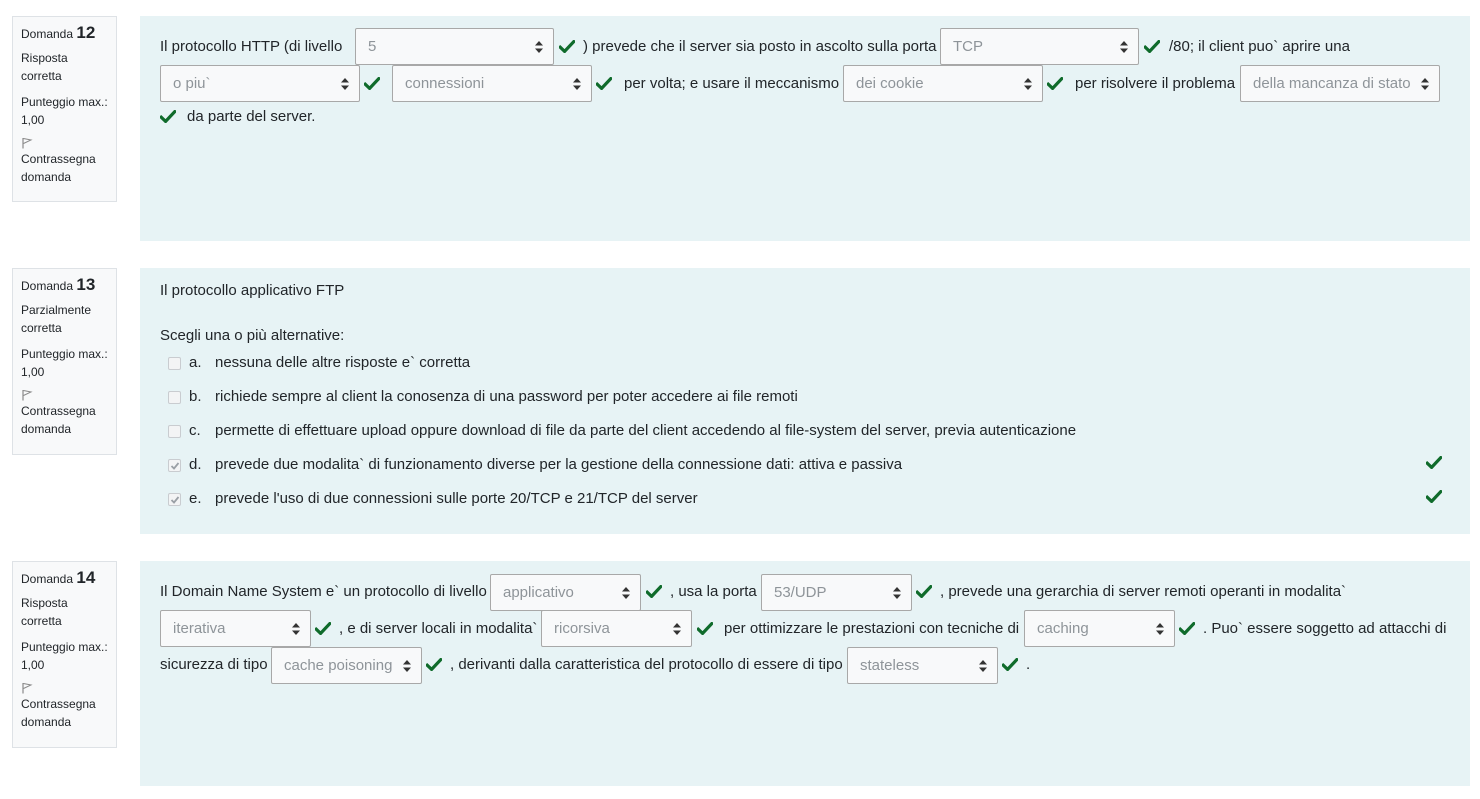 Image resolution: width=1480 pixels, height=799 pixels. What do you see at coordinates (1039, 46) in the screenshot?
I see `answer-select-porta: TCP` at bounding box center [1039, 46].